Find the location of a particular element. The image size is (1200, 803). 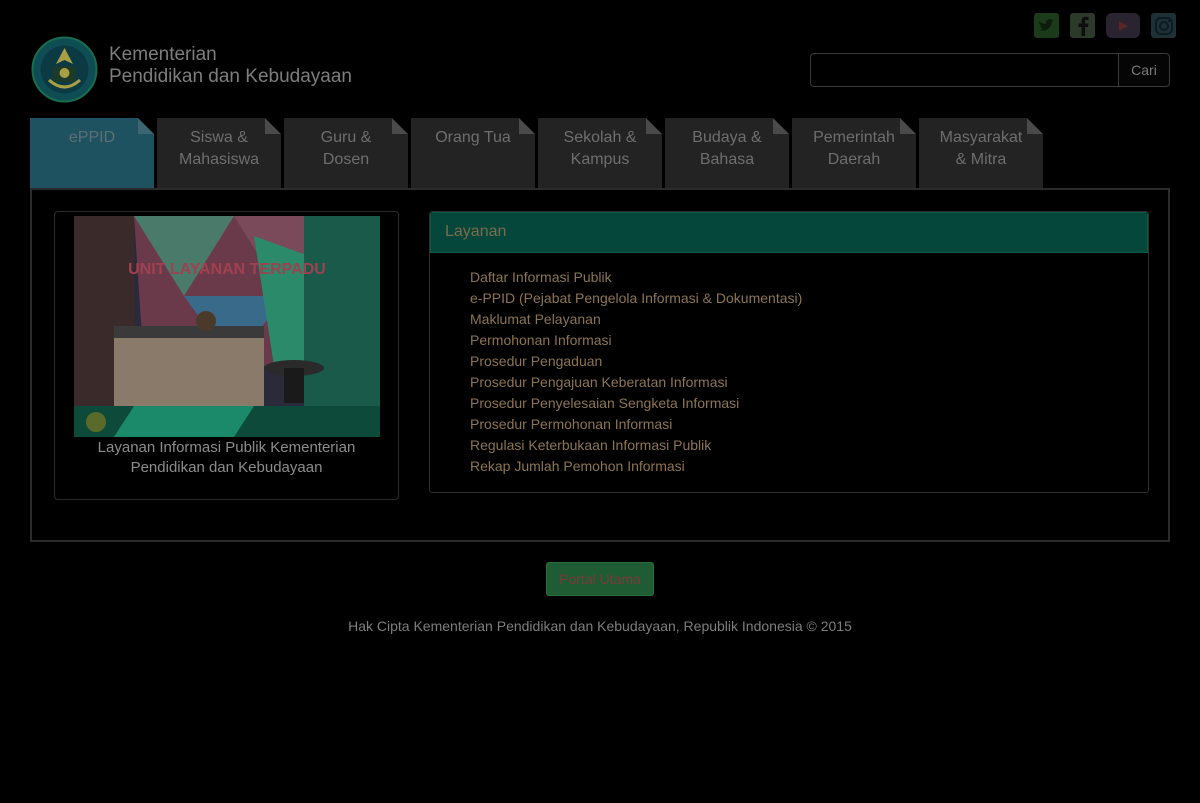

service-office-photo: UNIT LAYANAN TERPADU is located at coordinates (227, 326).